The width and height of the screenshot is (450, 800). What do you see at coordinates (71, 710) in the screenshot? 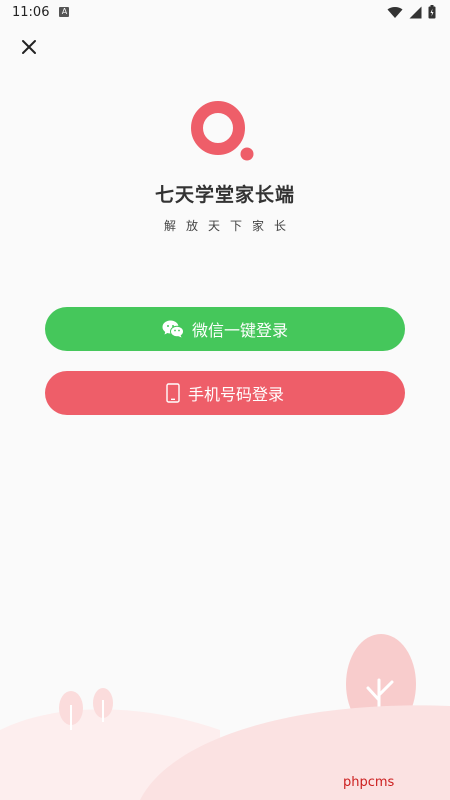
I see `small-tree-left` at bounding box center [71, 710].